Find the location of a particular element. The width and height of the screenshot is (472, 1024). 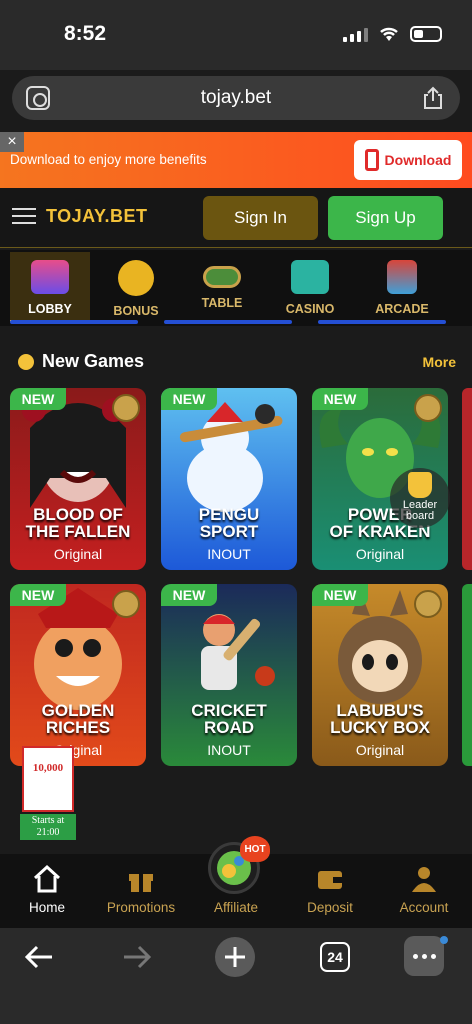

lobby-icon is located at coordinates (50, 277).